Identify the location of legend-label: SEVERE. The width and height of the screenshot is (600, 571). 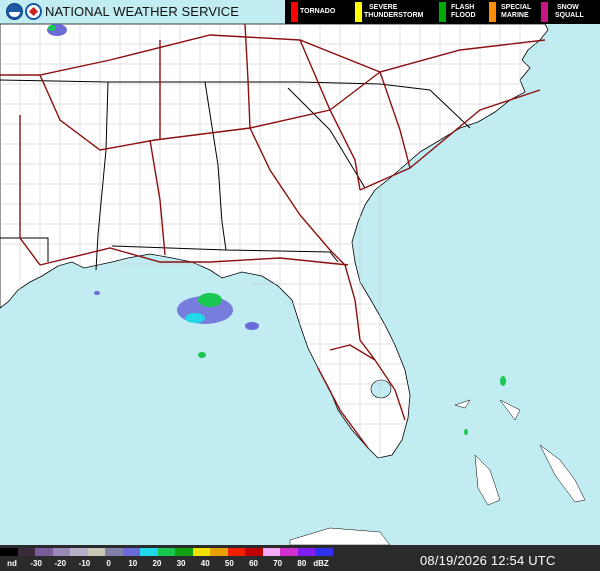
(383, 7).